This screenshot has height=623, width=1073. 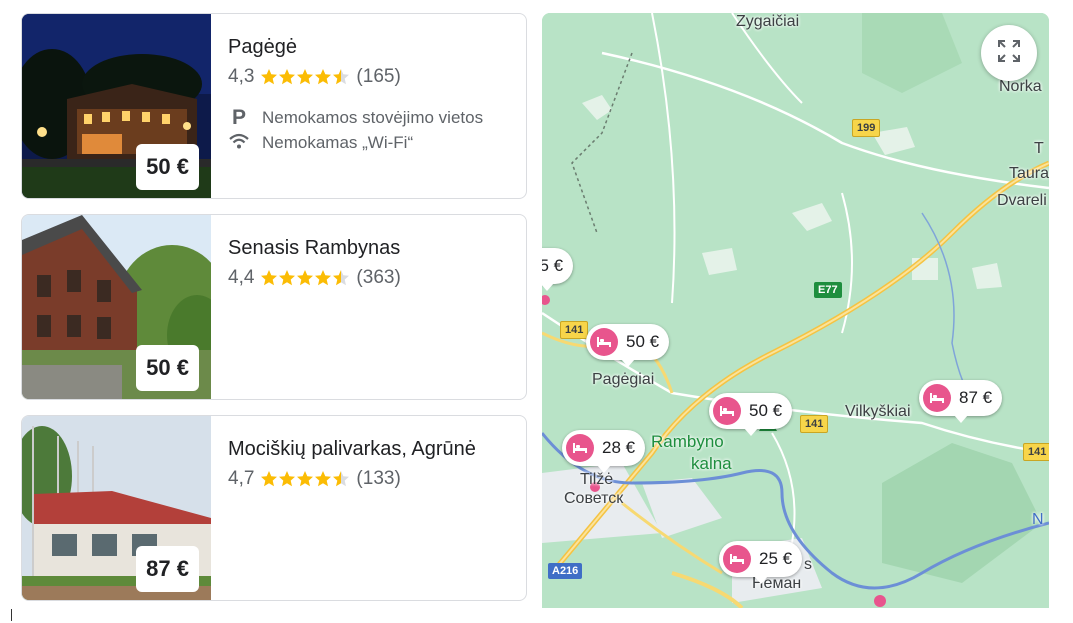 I want to click on road-shield: A216, so click(x=565, y=571).